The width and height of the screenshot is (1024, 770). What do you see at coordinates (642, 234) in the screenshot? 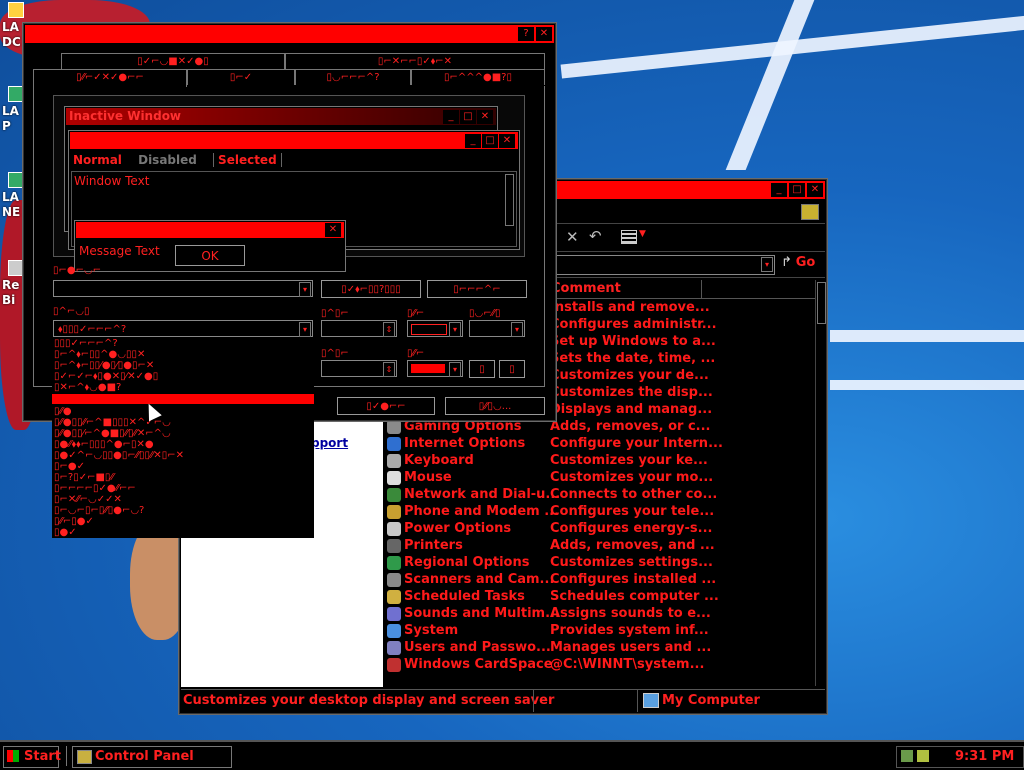
I see `chevron-down-icon: ▼` at bounding box center [642, 234].